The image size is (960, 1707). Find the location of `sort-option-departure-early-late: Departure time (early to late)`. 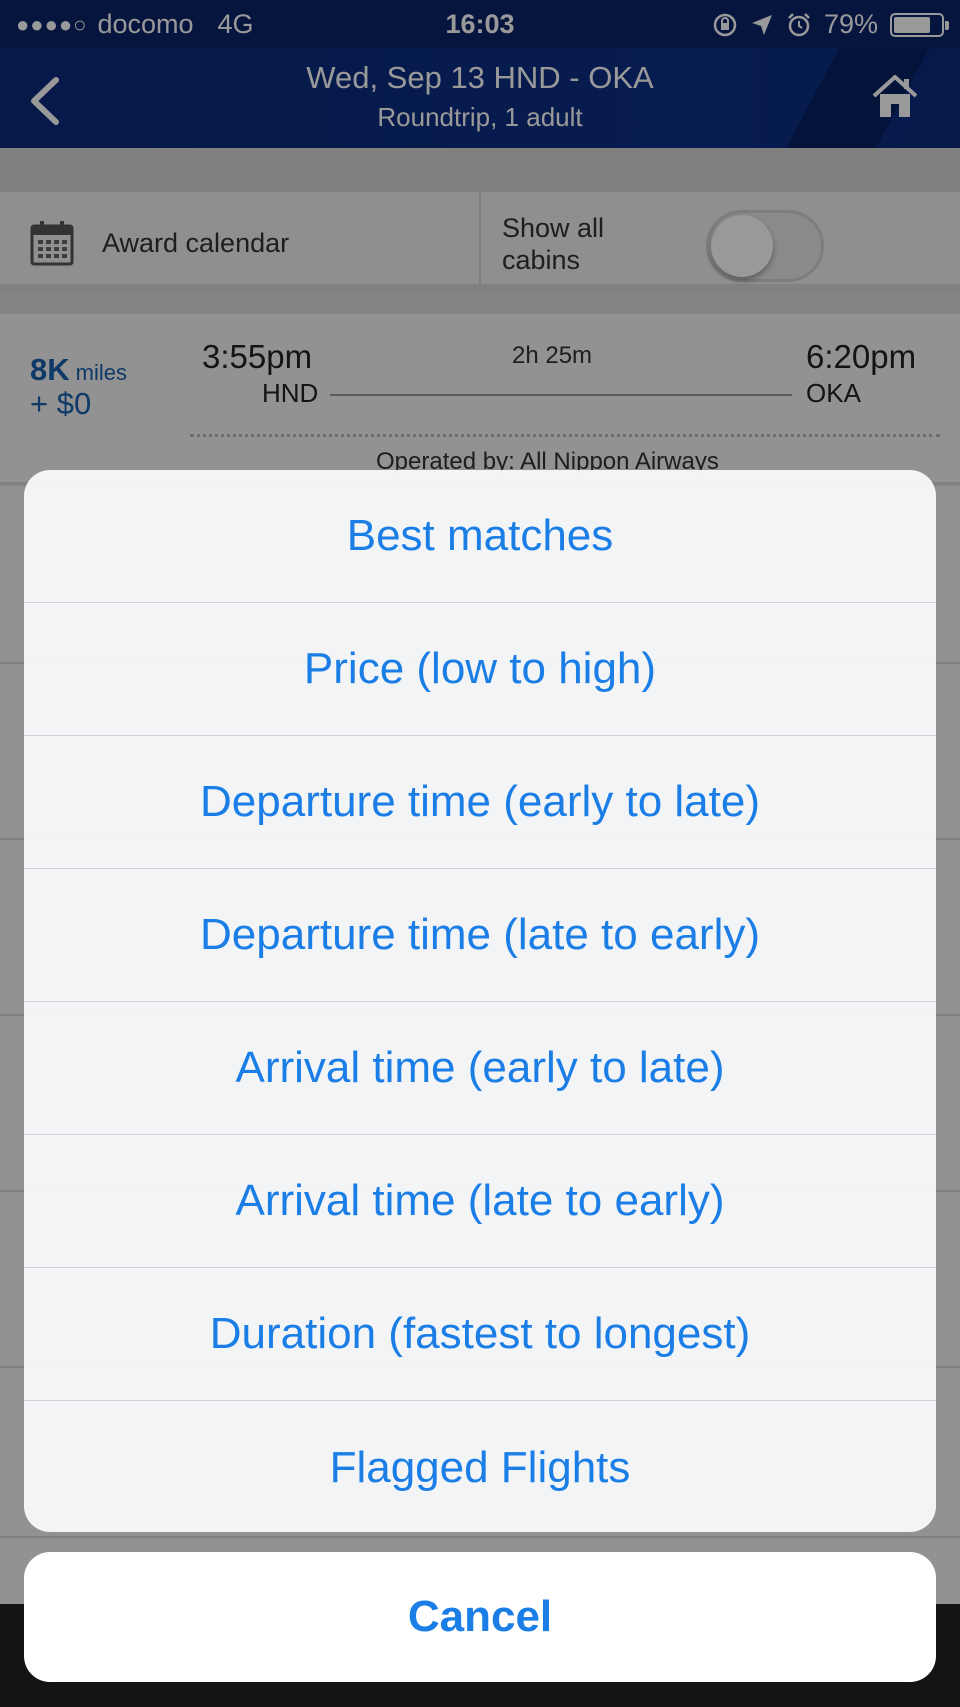

sort-option-departure-early-late: Departure time (early to late) is located at coordinates (480, 802).